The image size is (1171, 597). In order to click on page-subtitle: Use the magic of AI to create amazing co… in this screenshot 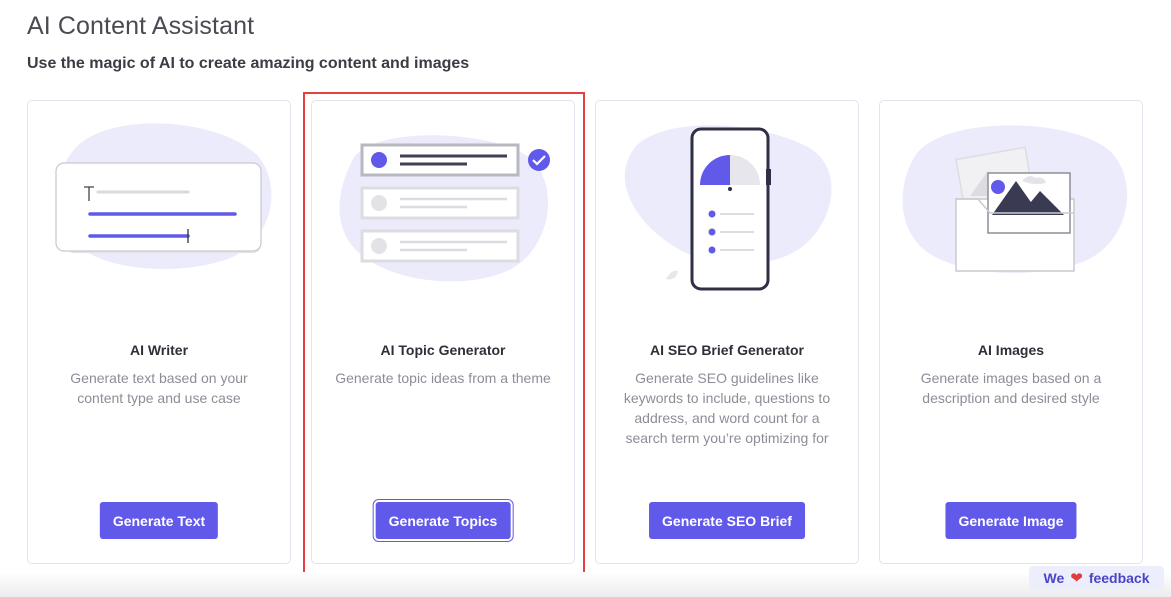, I will do `click(248, 63)`.